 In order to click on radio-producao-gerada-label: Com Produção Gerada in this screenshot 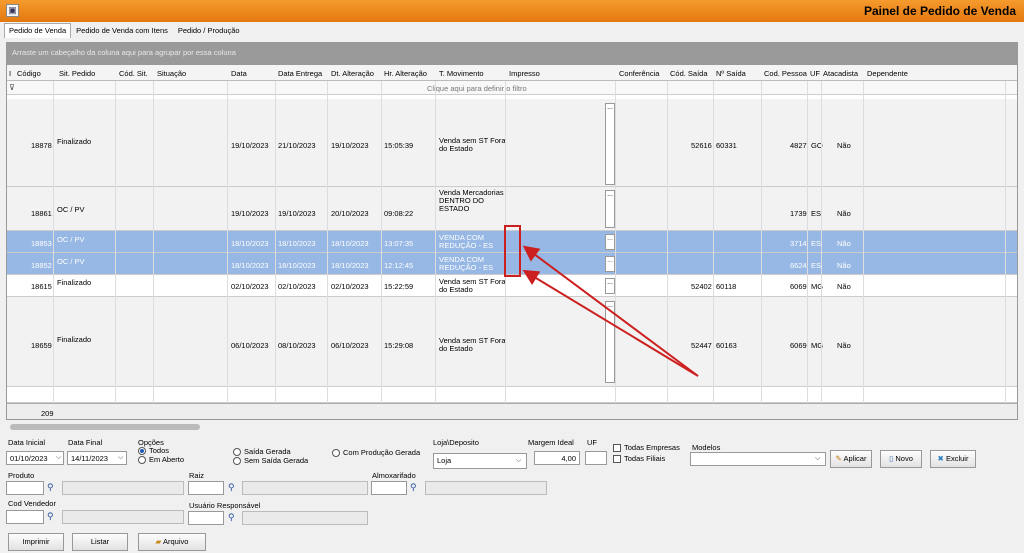, I will do `click(382, 452)`.